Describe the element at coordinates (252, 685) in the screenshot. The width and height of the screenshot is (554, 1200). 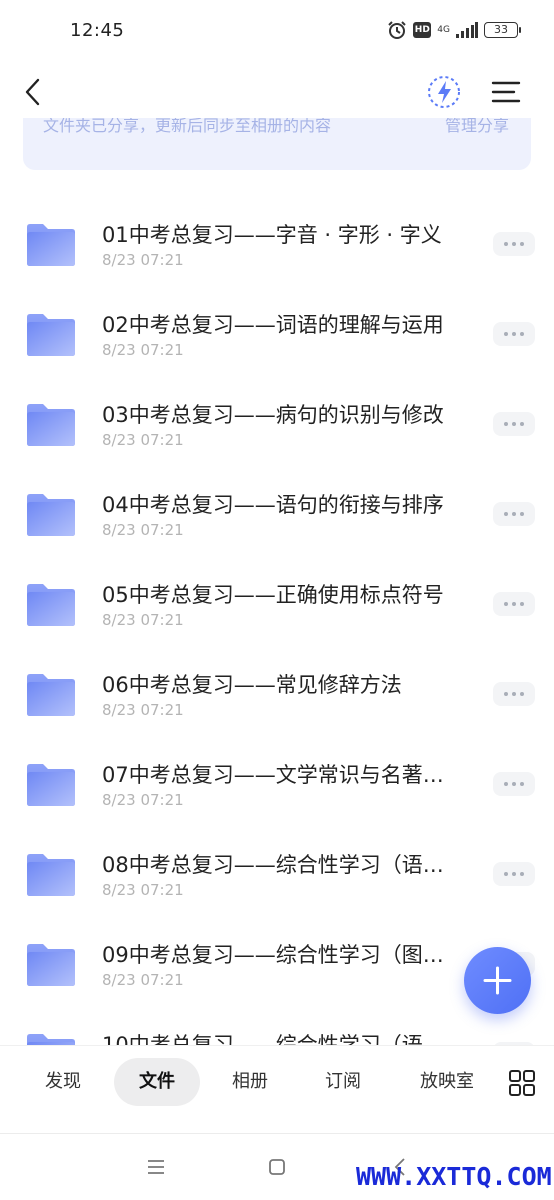
I see `file-name: 06中考总复习——常见修辞方法` at that location.